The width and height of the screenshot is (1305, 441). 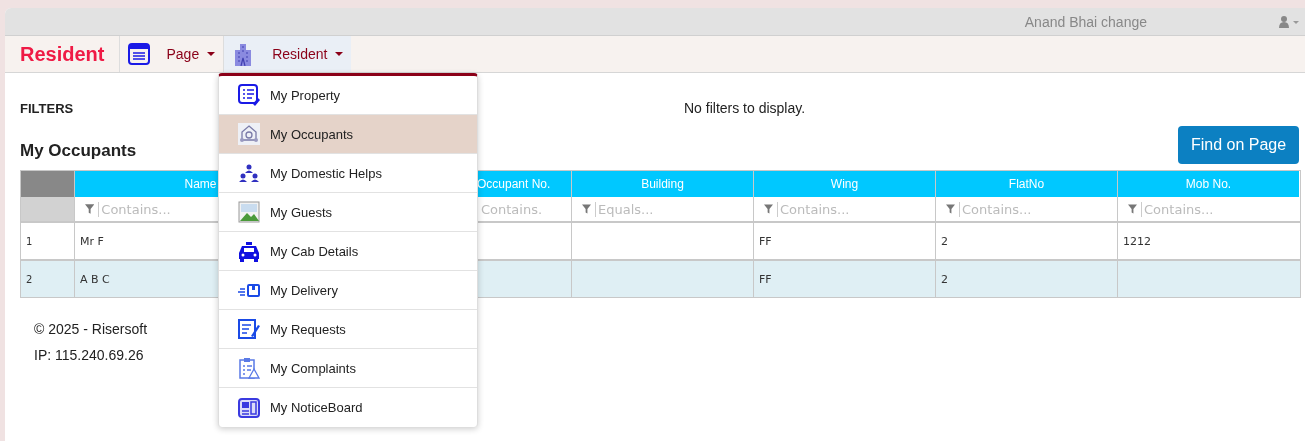 What do you see at coordinates (249, 251) in the screenshot?
I see `taxi-icon` at bounding box center [249, 251].